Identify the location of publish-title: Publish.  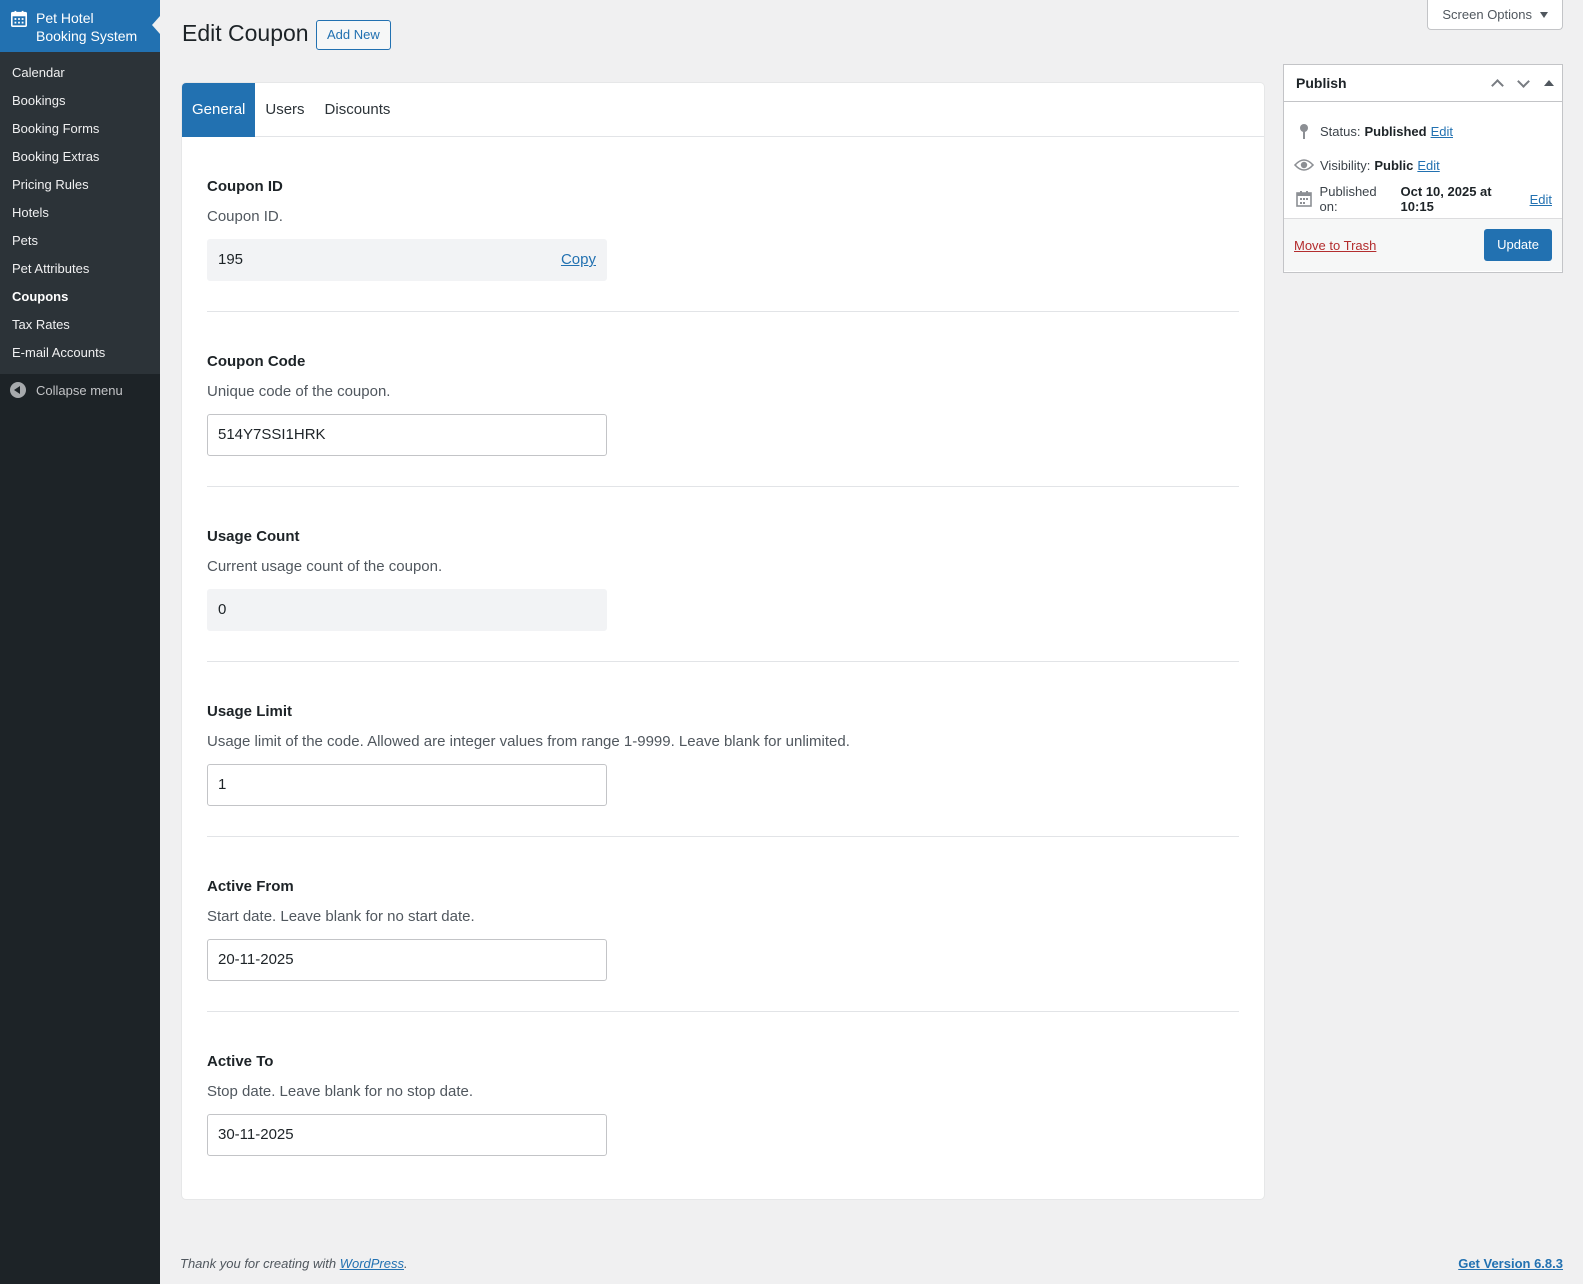
(1321, 83).